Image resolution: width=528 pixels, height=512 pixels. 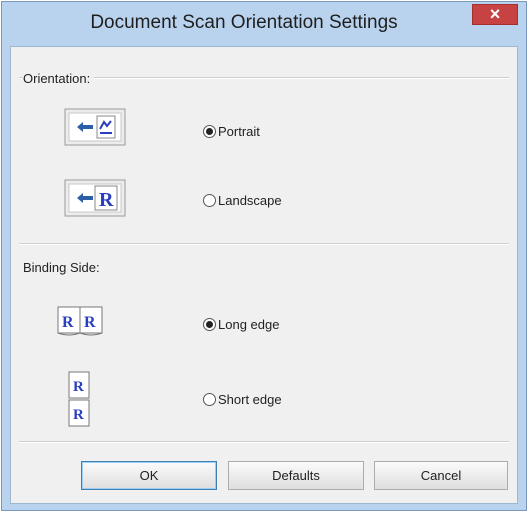 What do you see at coordinates (264, 442) in the screenshot?
I see `buttons-separator` at bounding box center [264, 442].